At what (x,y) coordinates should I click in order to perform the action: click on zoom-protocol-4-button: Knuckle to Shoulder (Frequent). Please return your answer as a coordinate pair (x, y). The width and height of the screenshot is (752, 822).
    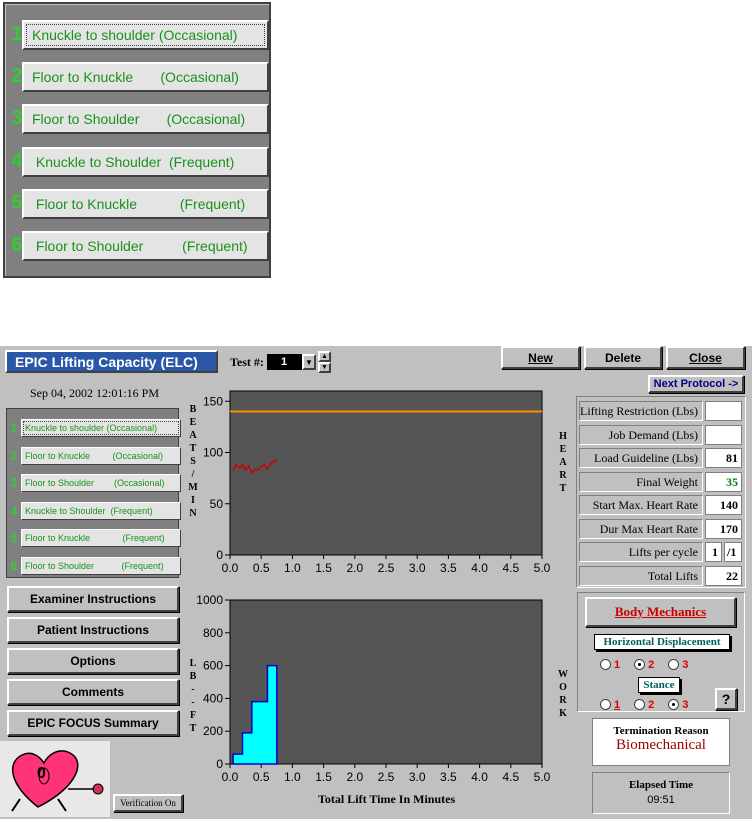
    Looking at the image, I should click on (145, 161).